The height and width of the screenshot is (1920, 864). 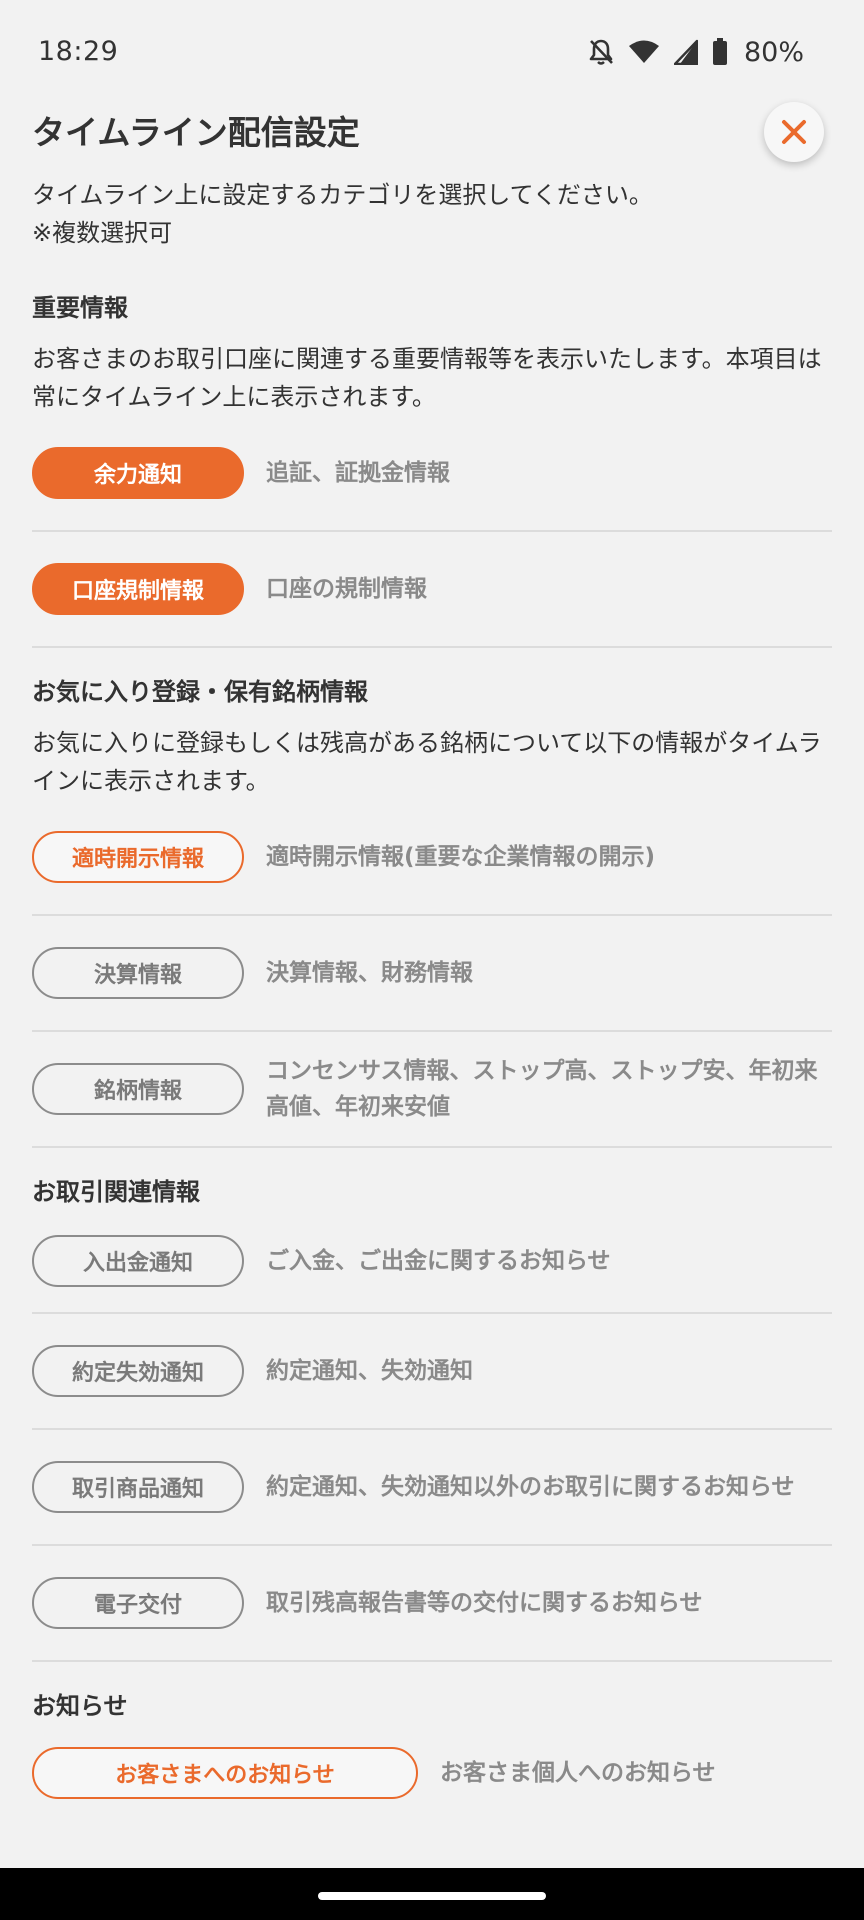 I want to click on item-description: 追証、証拠金情報, so click(x=358, y=473).